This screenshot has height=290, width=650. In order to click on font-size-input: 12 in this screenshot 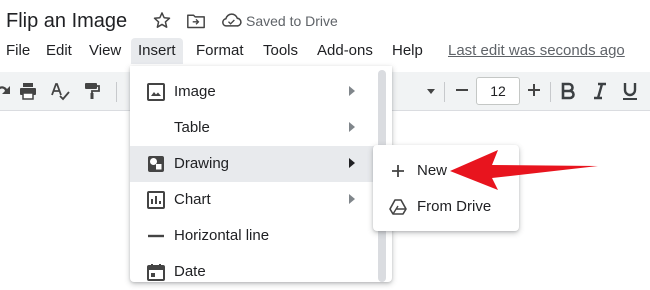, I will do `click(498, 91)`.